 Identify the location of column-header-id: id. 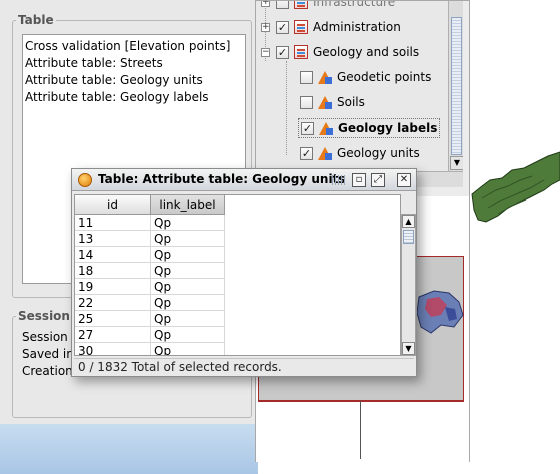
(113, 205).